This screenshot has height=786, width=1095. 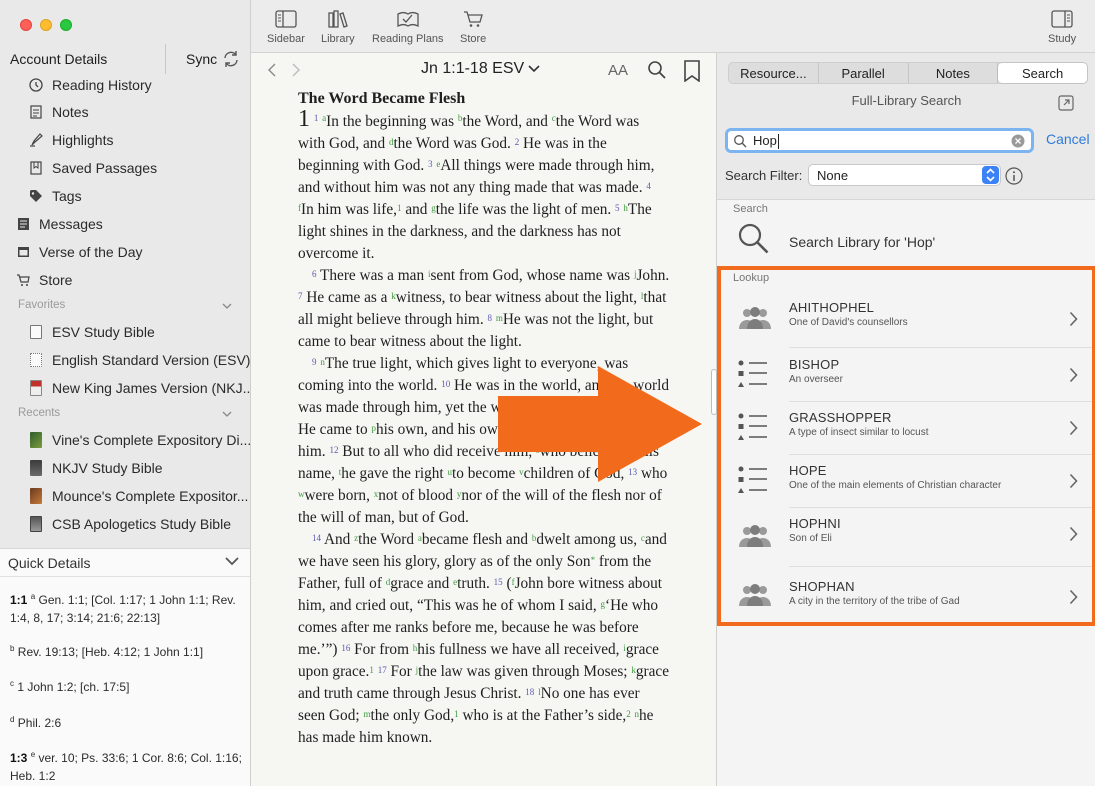 I want to click on tab-search: Search, so click(x=1042, y=73).